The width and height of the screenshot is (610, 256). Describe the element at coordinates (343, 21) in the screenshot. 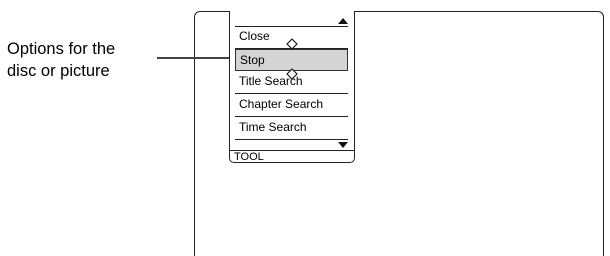

I see `triangle-up-icon` at that location.